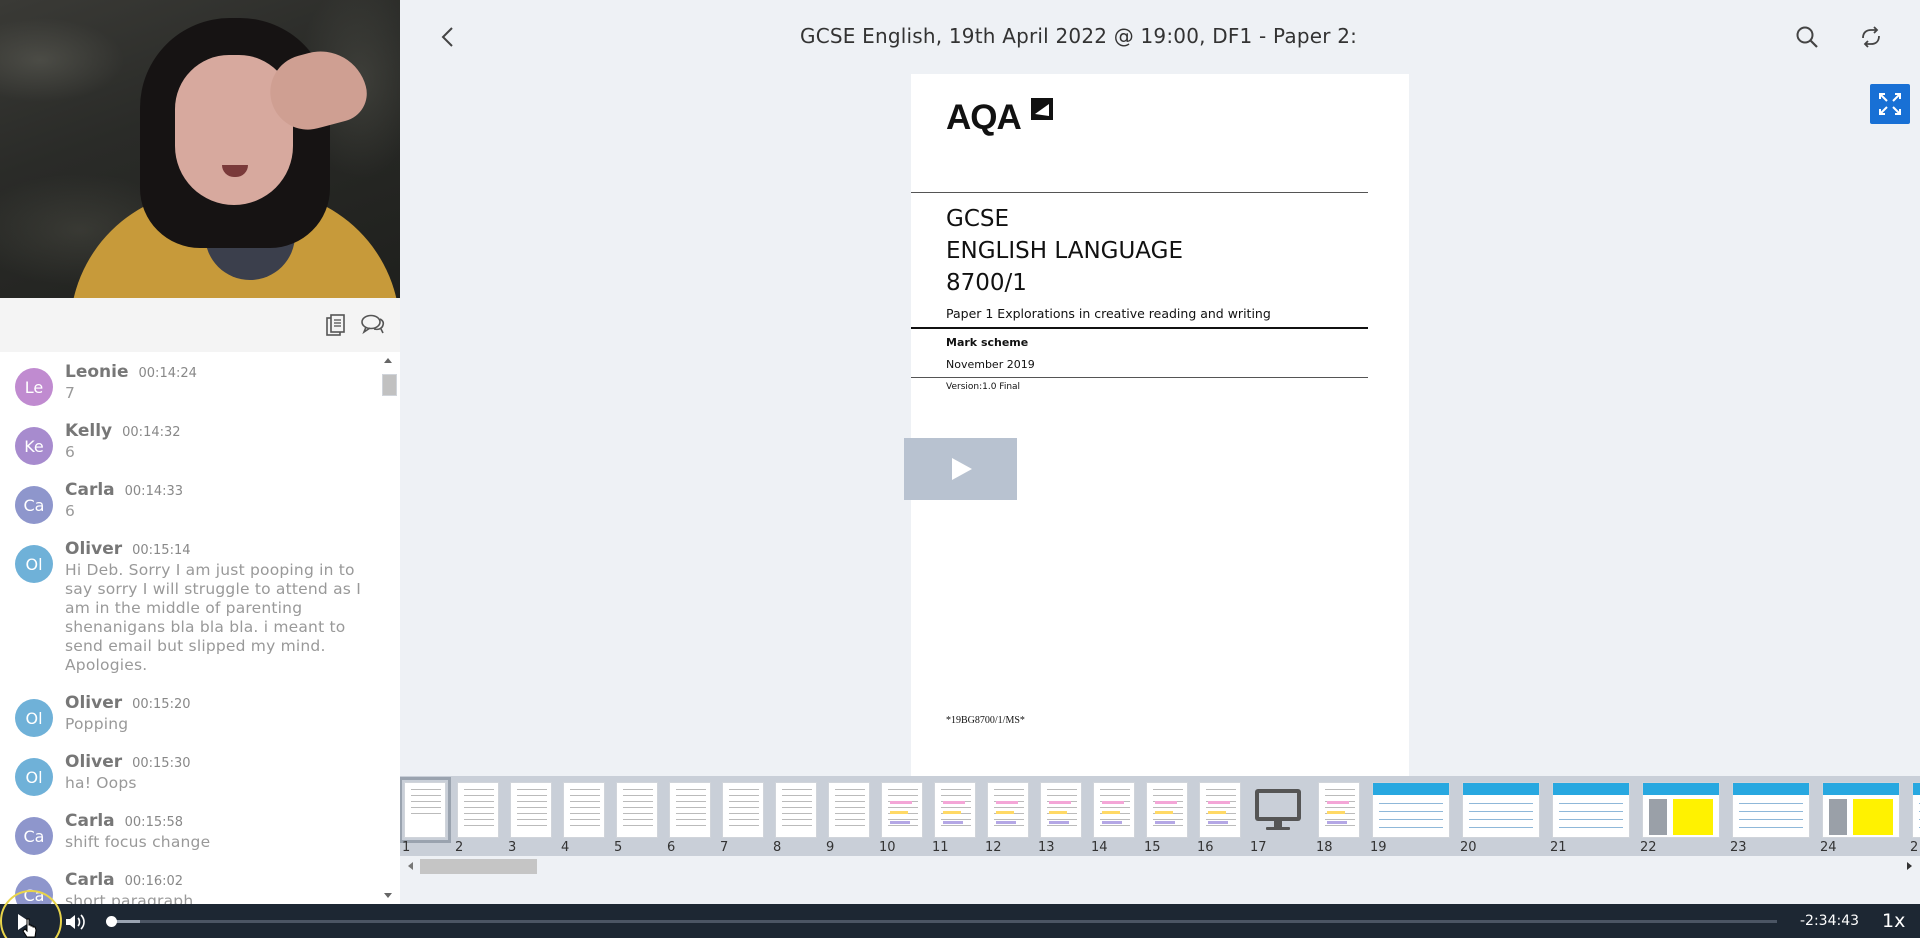 This screenshot has height=938, width=1920. Describe the element at coordinates (1278, 810) in the screenshot. I see `monitor-icon` at that location.